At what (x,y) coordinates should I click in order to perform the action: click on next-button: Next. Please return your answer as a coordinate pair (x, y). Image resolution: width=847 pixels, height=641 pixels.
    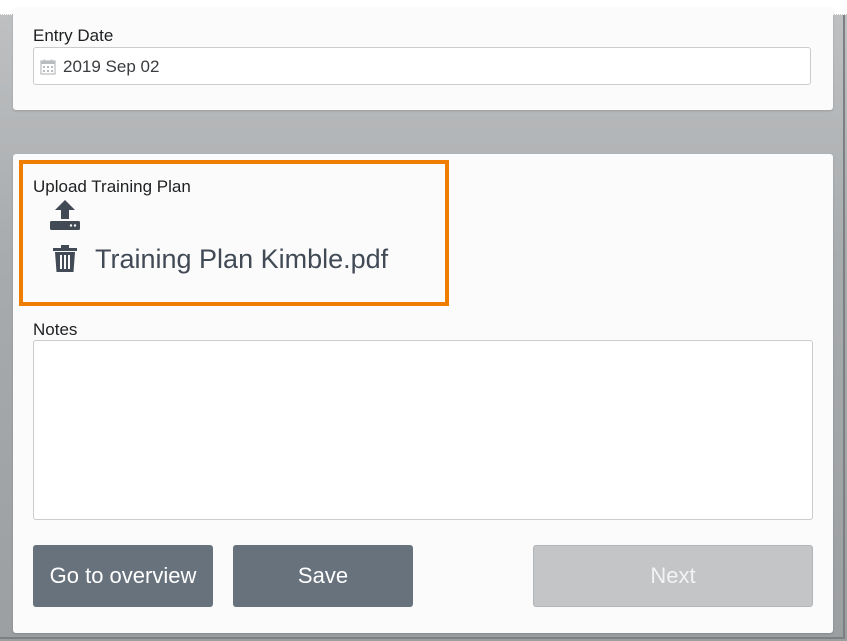
    Looking at the image, I should click on (673, 576).